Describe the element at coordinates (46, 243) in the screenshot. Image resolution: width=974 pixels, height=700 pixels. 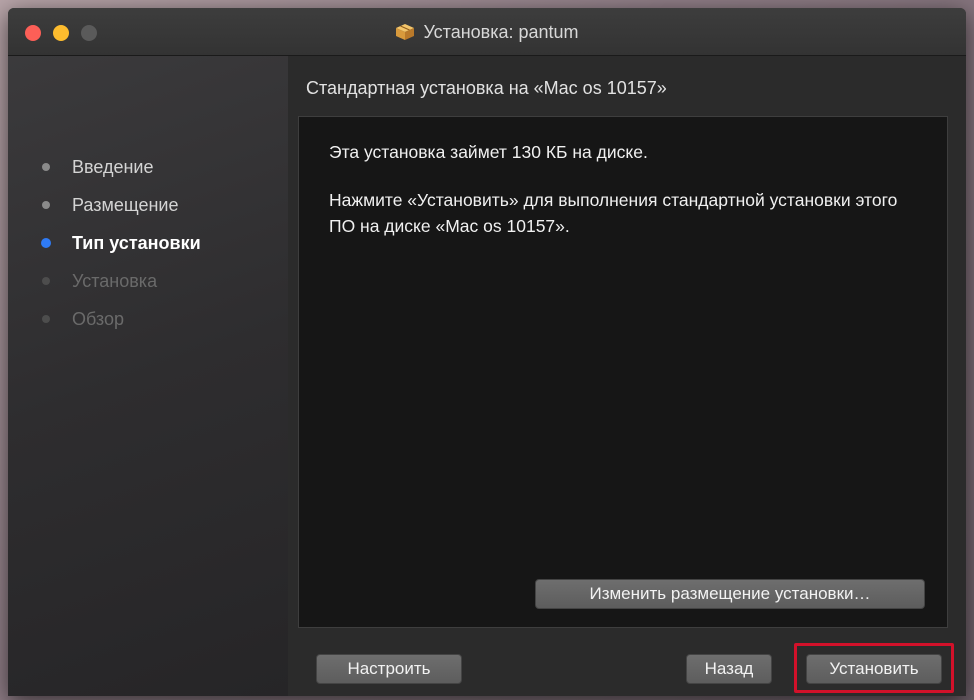
I see `step-bullet-active` at that location.